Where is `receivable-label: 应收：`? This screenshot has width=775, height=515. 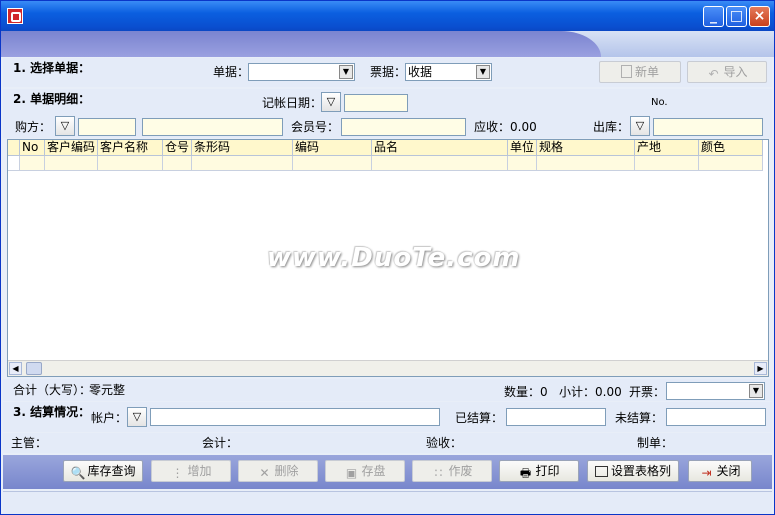 receivable-label: 应收： is located at coordinates (492, 127).